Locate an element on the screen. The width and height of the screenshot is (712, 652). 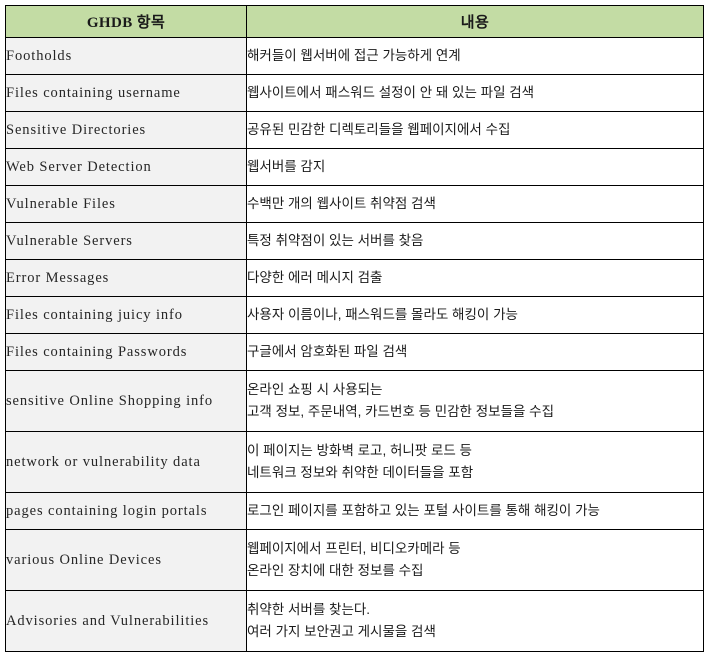
table-header: GHDB 항목 내용 is located at coordinates (354, 21).